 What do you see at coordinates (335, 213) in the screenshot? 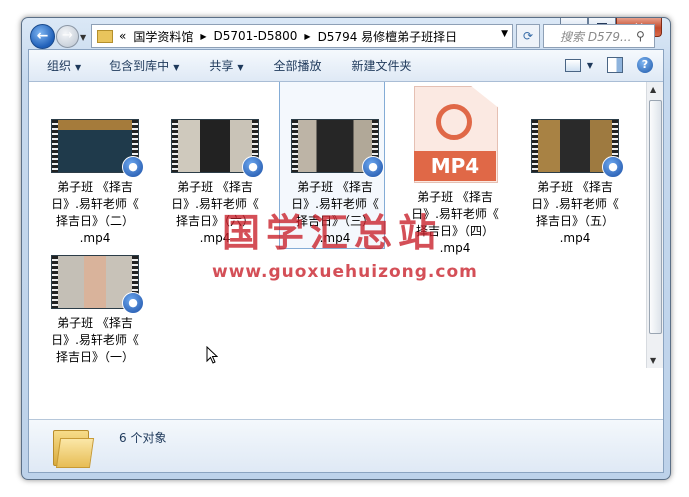
I see `file-name: 弟子班 《择吉 日》.易轩老师《 择吉日》（三） .mp4` at bounding box center [335, 213].